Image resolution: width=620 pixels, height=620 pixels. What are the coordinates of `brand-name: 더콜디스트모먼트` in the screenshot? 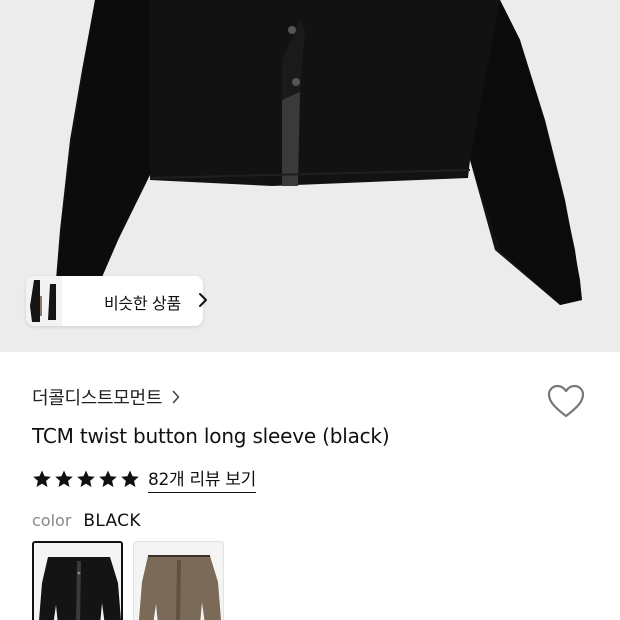 It's located at (97, 398).